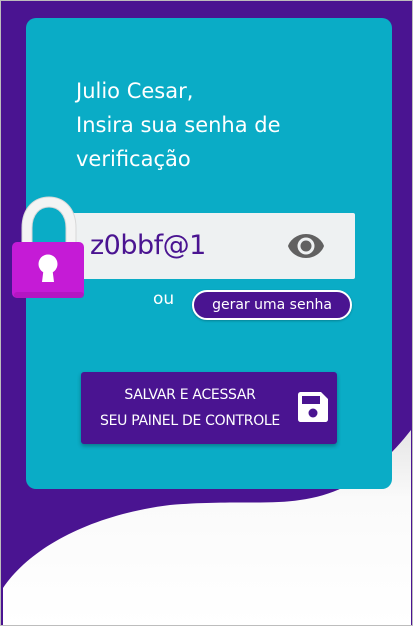 The height and width of the screenshot is (626, 413). I want to click on save-button-label: SALVAR E ACESSAR SEU PAINEL DE CONTROLE, so click(190, 408).